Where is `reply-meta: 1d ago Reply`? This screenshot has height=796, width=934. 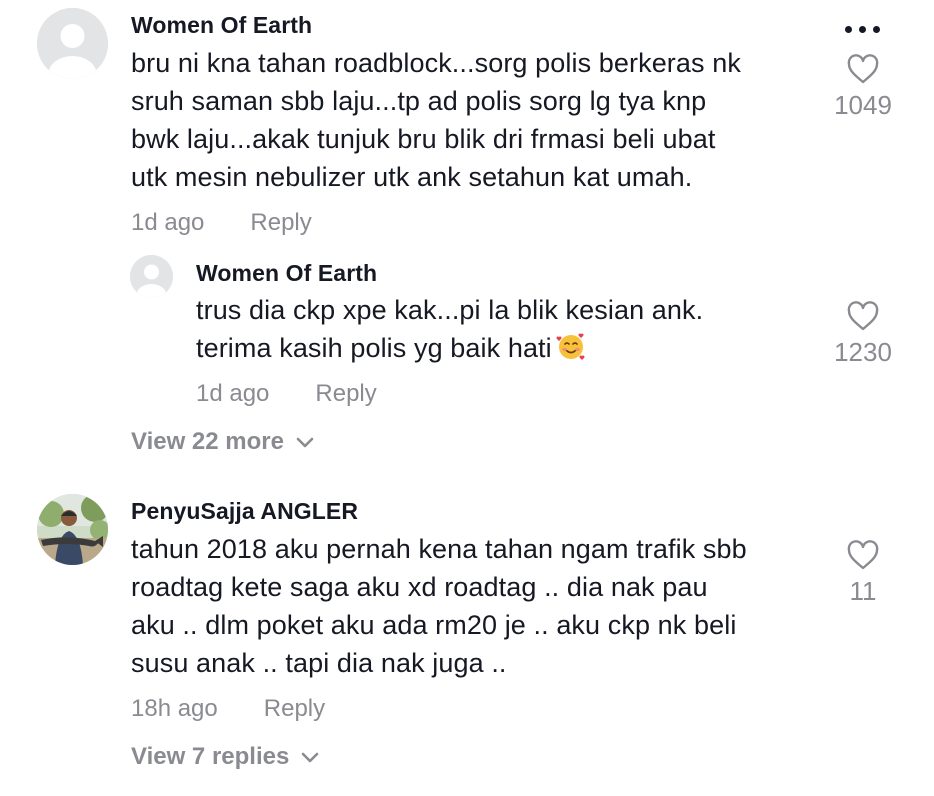
reply-meta: 1d ago Reply is located at coordinates (286, 394).